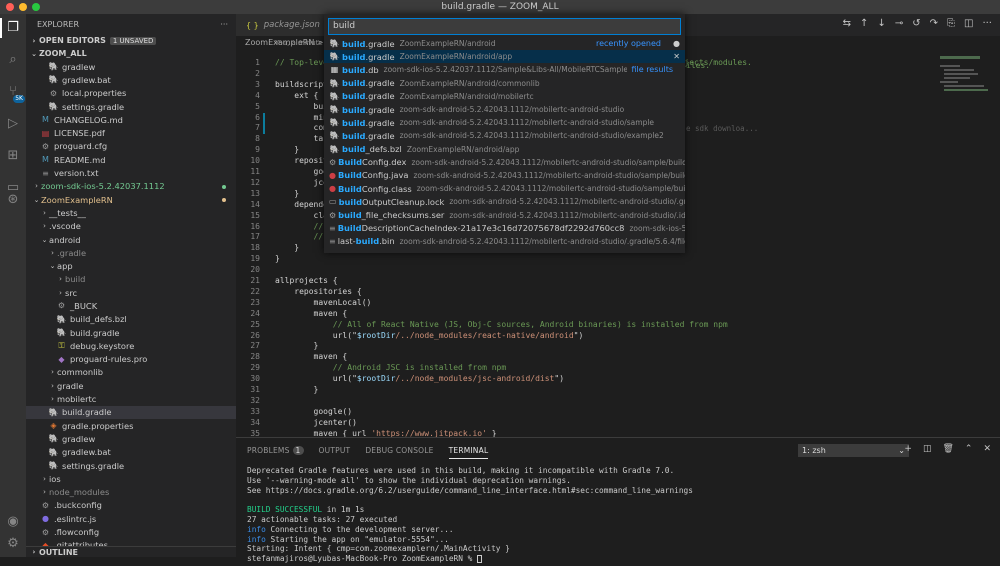  Describe the element at coordinates (13, 200) in the screenshot. I see `git-graph-icon: ⊛` at that location.